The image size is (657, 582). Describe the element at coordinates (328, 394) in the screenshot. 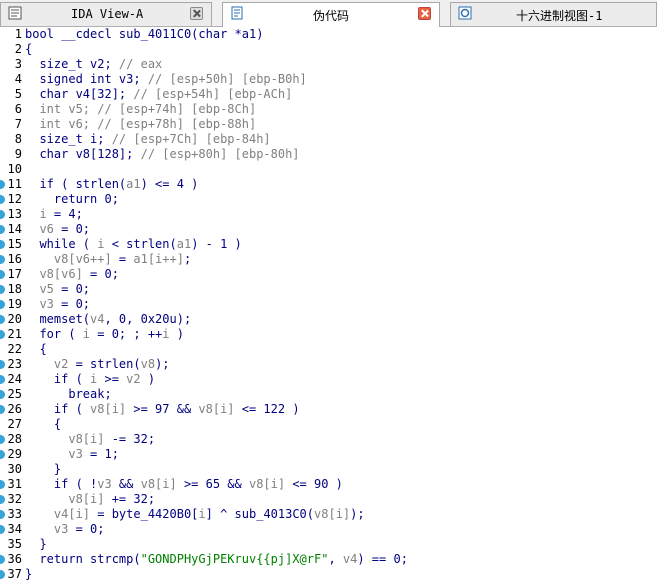

I see `code-line: 25 break;` at that location.